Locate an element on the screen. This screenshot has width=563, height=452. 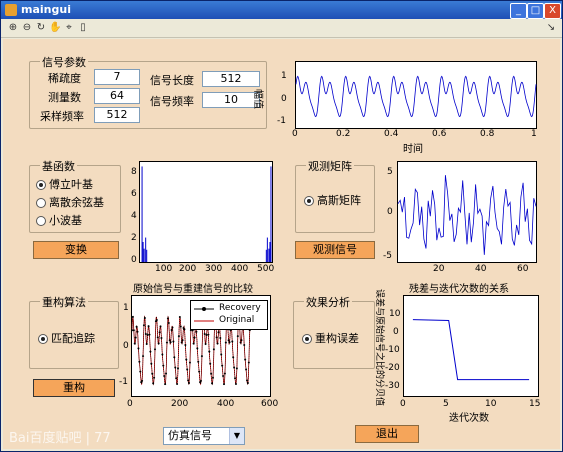
xtick-label: 60 is located at coordinates (523, 269).